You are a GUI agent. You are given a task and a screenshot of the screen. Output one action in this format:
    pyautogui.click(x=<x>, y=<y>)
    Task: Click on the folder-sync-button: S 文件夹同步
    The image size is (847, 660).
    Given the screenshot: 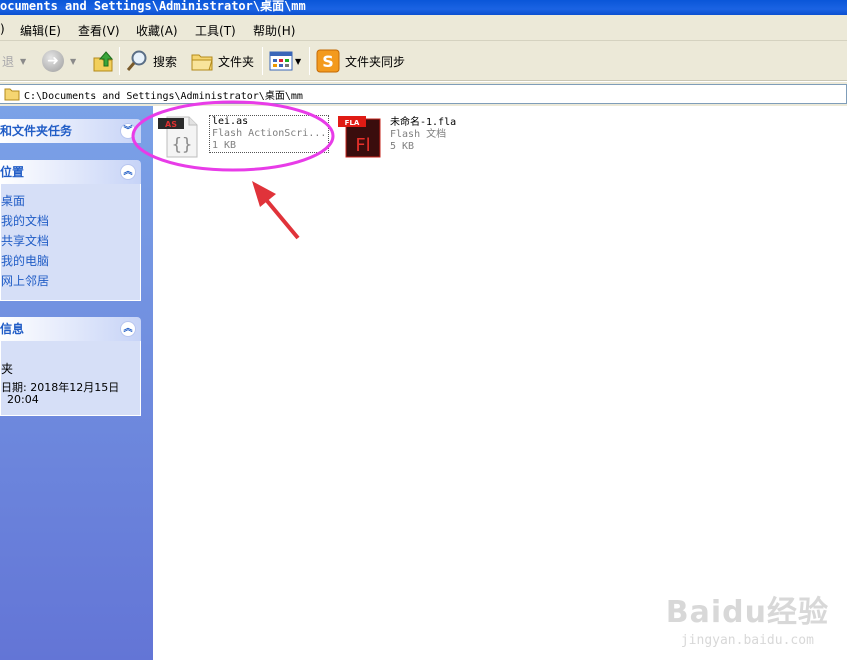 What is the action you would take?
    pyautogui.click(x=360, y=61)
    